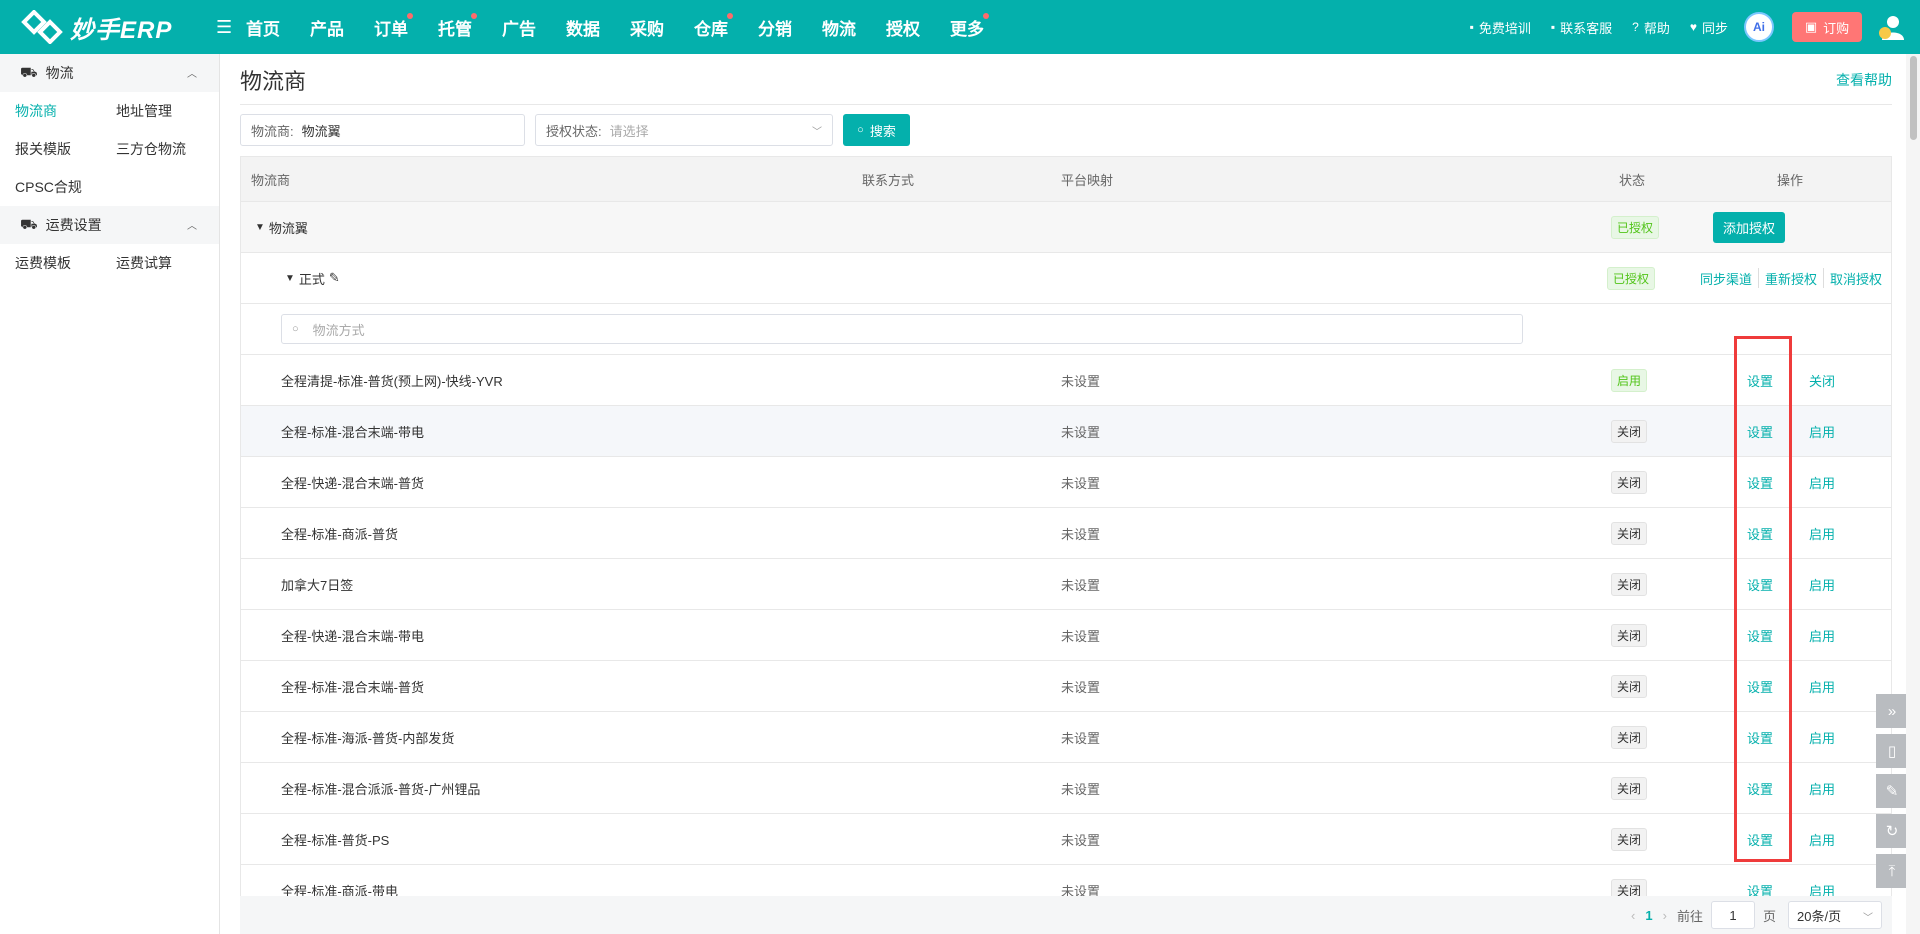 The width and height of the screenshot is (1920, 934). Describe the element at coordinates (1856, 278) in the screenshot. I see `cancel-auth-link: 取消授权` at that location.